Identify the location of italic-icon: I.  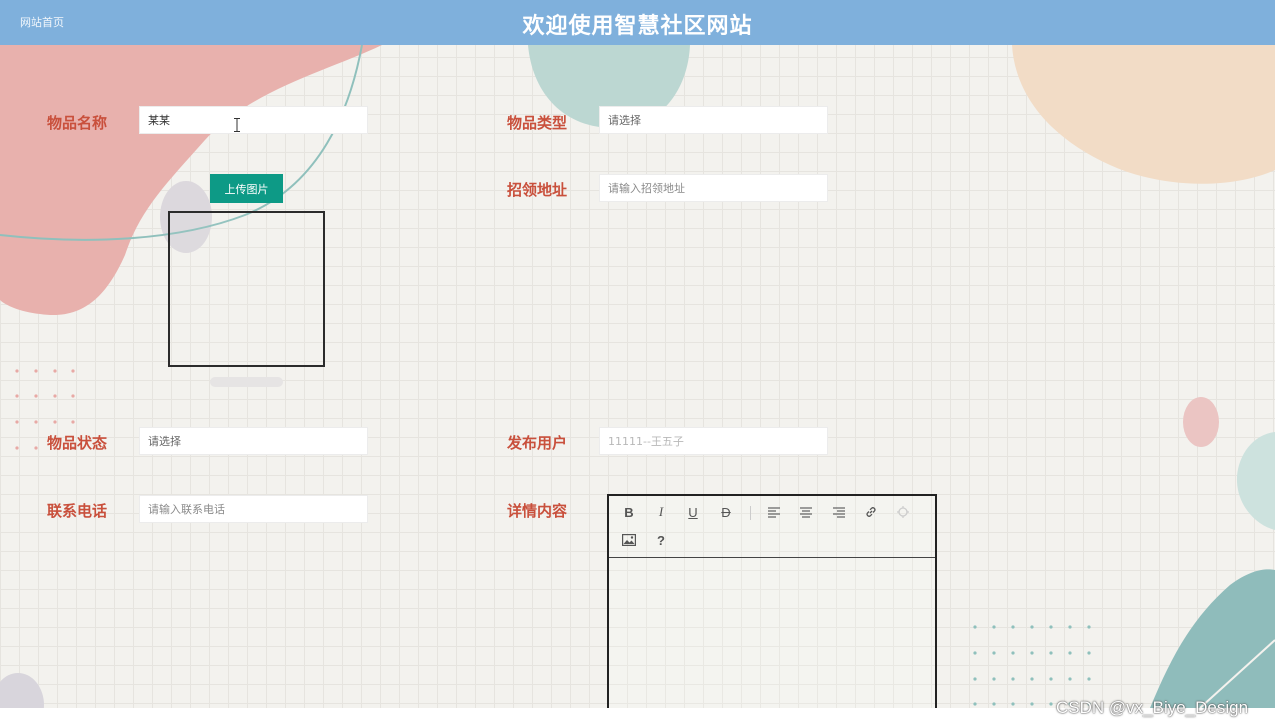
(661, 512).